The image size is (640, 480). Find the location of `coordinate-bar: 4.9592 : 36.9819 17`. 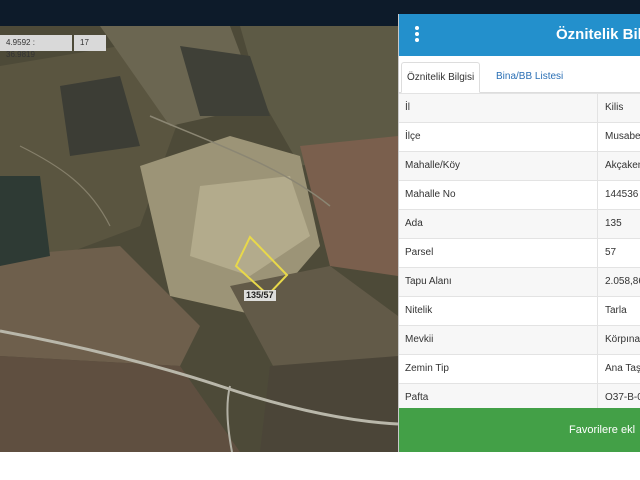

coordinate-bar: 4.9592 : 36.9819 17 is located at coordinates (53, 47).